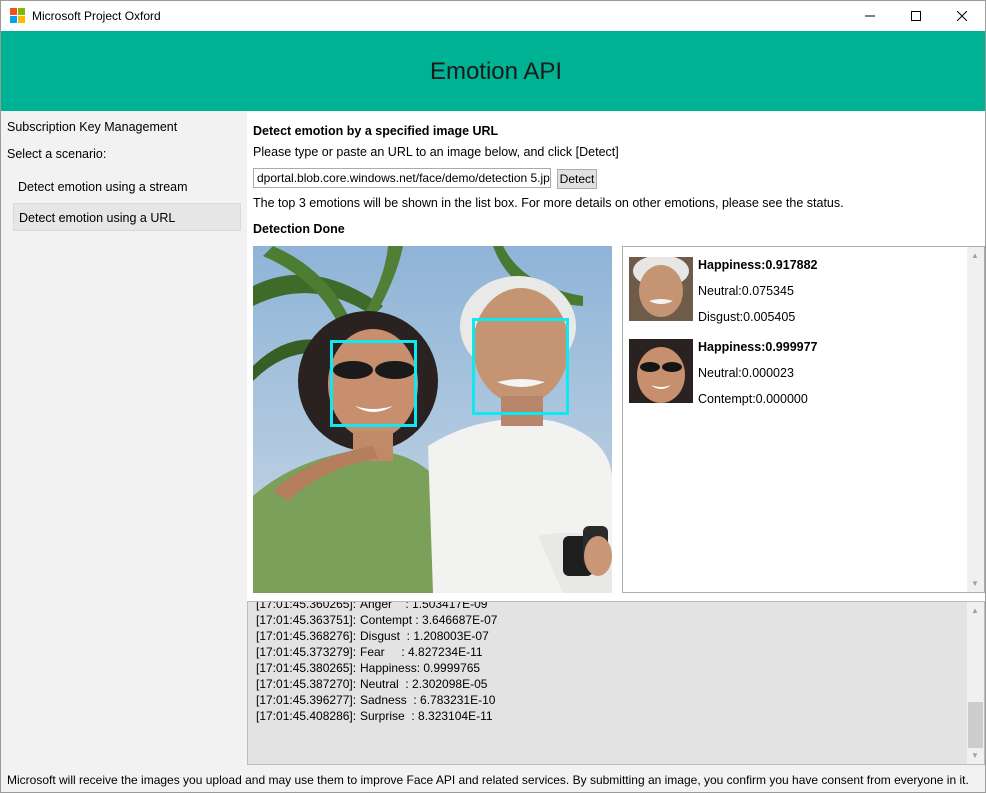 The height and width of the screenshot is (793, 986). I want to click on log-message: Surprise : 8.323104E-11, so click(426, 716).